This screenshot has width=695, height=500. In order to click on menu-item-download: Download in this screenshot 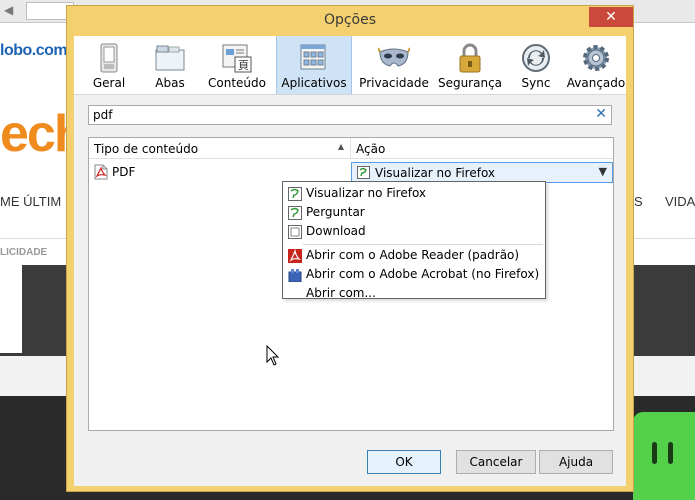, I will do `click(414, 231)`.